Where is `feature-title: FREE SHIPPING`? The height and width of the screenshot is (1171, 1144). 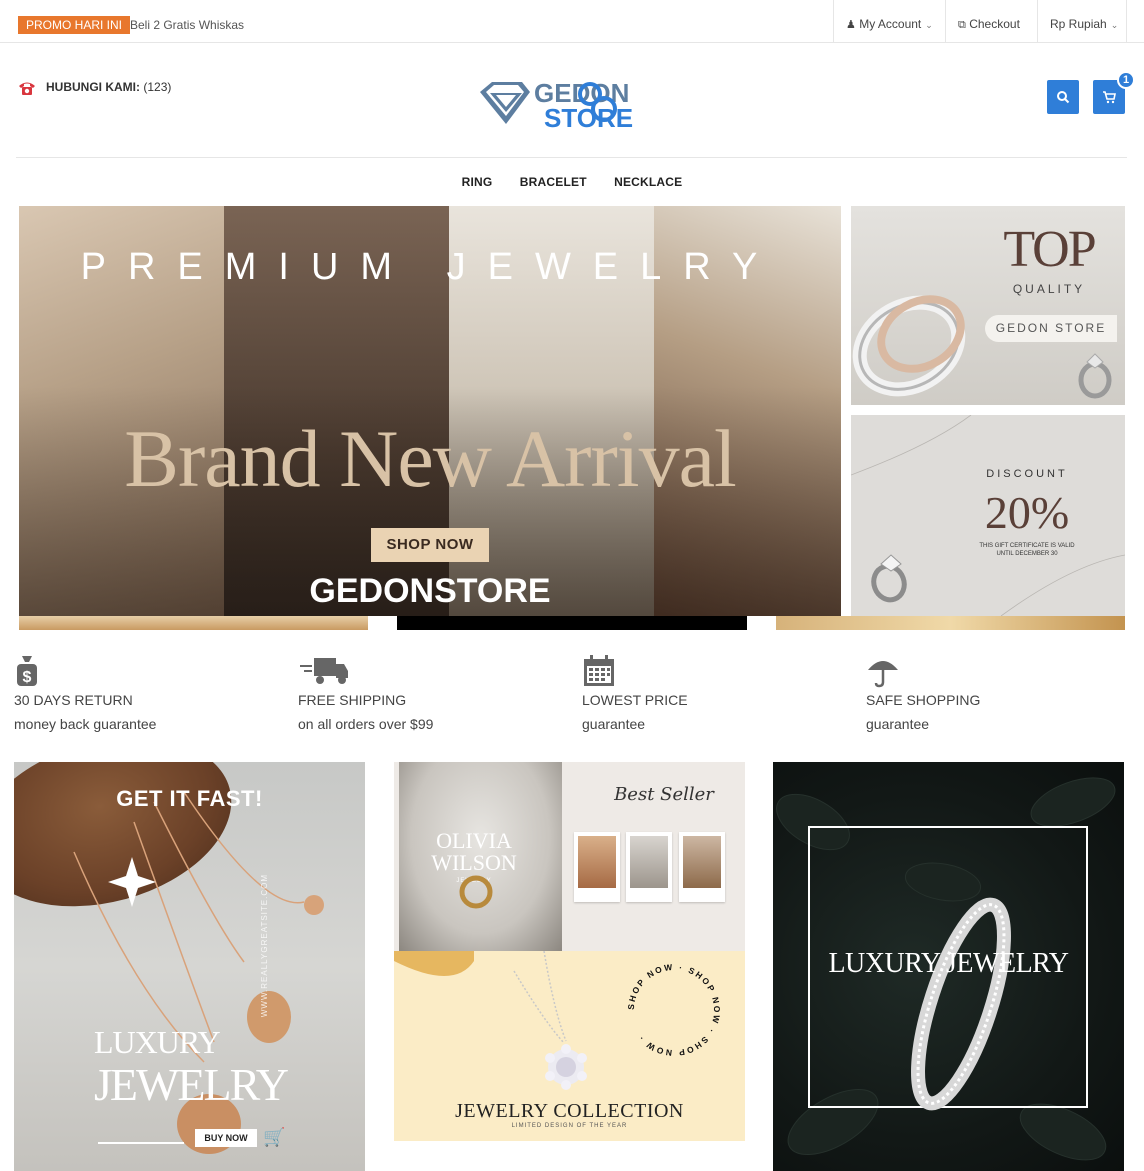
feature-title: FREE SHIPPING is located at coordinates (352, 700).